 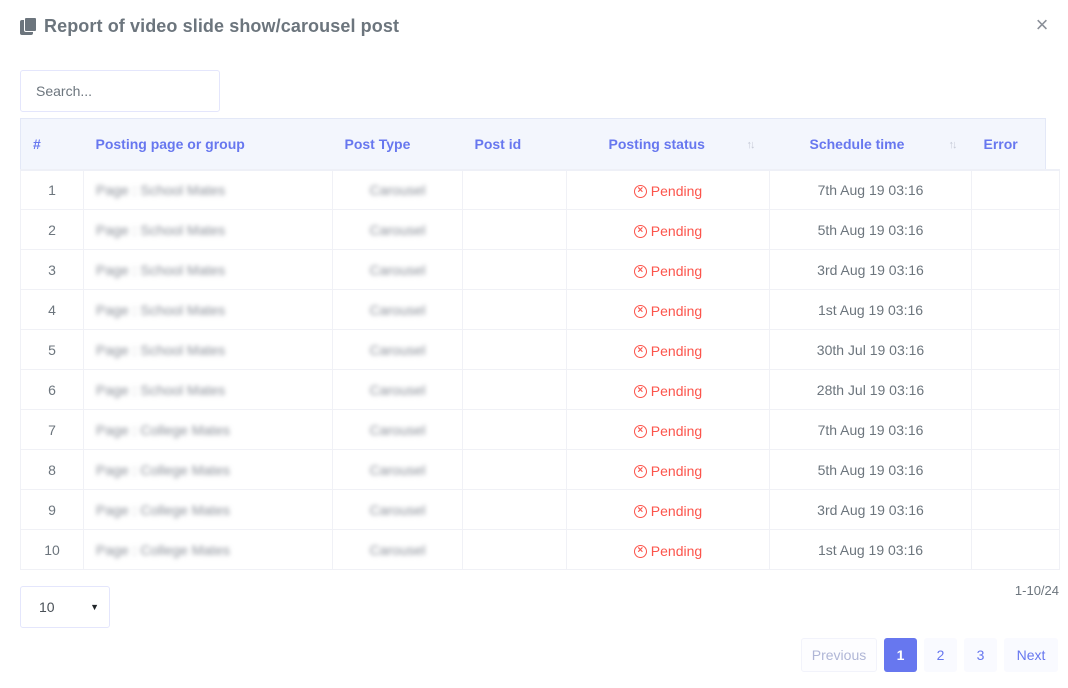 What do you see at coordinates (52, 429) in the screenshot?
I see `cell-number: 7` at bounding box center [52, 429].